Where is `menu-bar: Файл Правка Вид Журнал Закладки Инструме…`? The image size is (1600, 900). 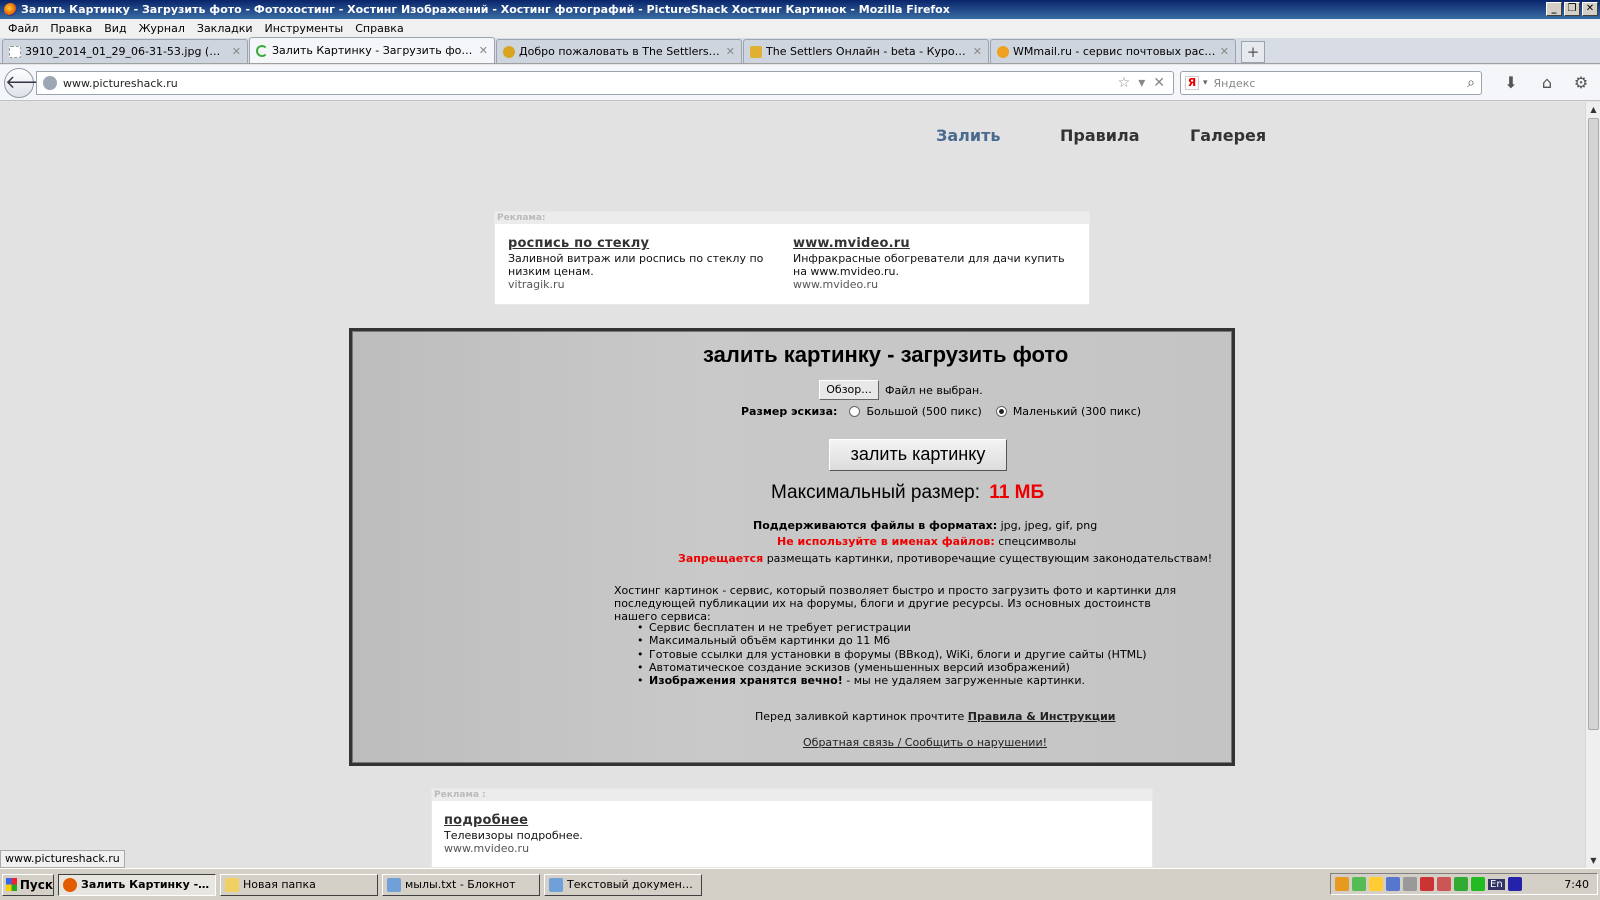 menu-bar: Файл Правка Вид Журнал Закладки Инструме… is located at coordinates (800, 28).